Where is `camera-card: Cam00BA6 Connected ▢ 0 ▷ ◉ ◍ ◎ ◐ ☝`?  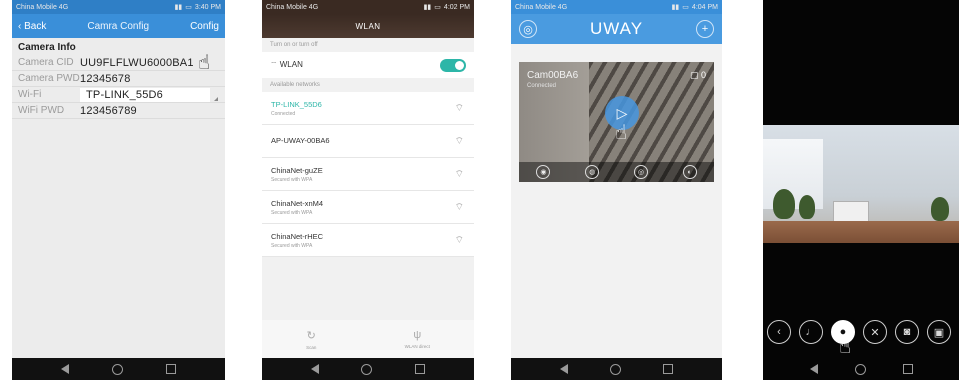 camera-card: Cam00BA6 Connected ▢ 0 ▷ ◉ ◍ ◎ ◐ ☝ is located at coordinates (616, 122).